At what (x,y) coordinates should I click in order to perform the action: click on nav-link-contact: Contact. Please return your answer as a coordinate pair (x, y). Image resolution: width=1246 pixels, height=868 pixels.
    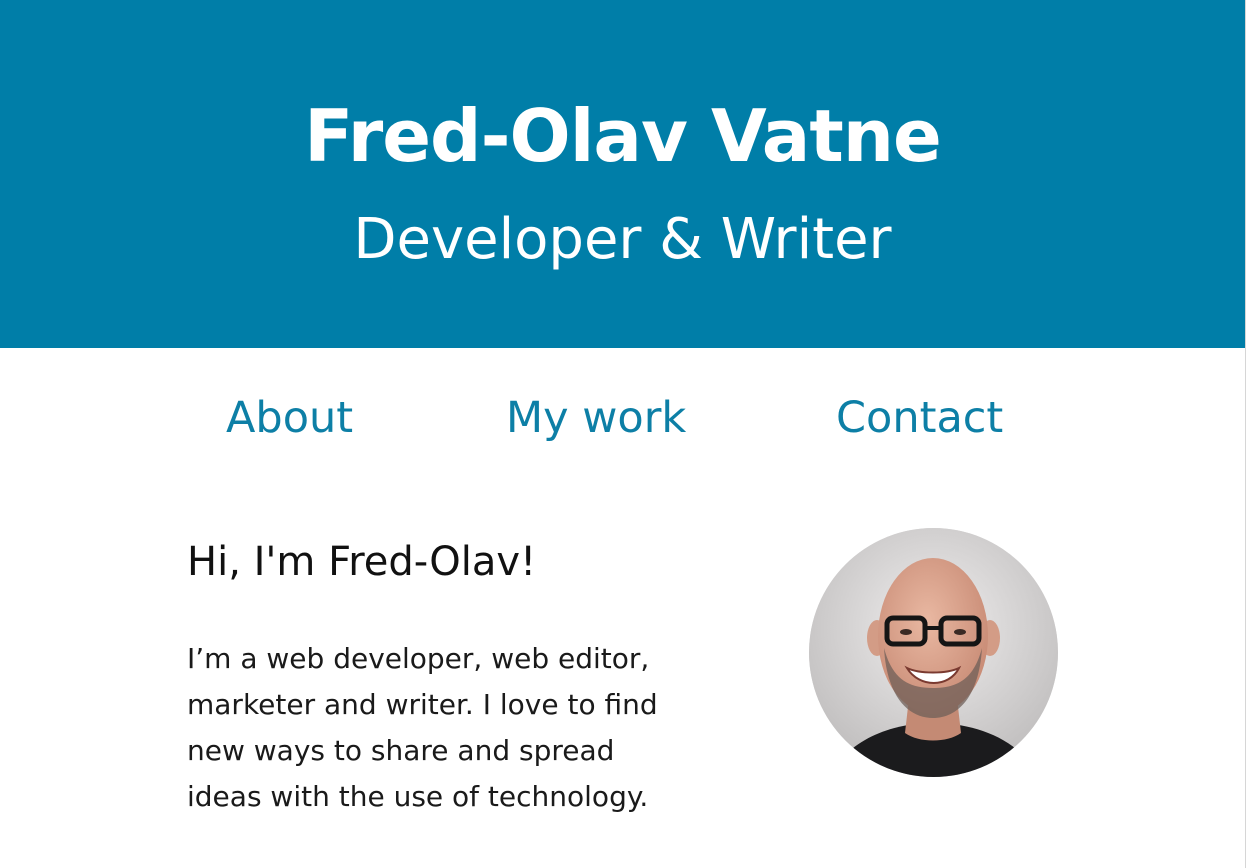
    Looking at the image, I should click on (919, 418).